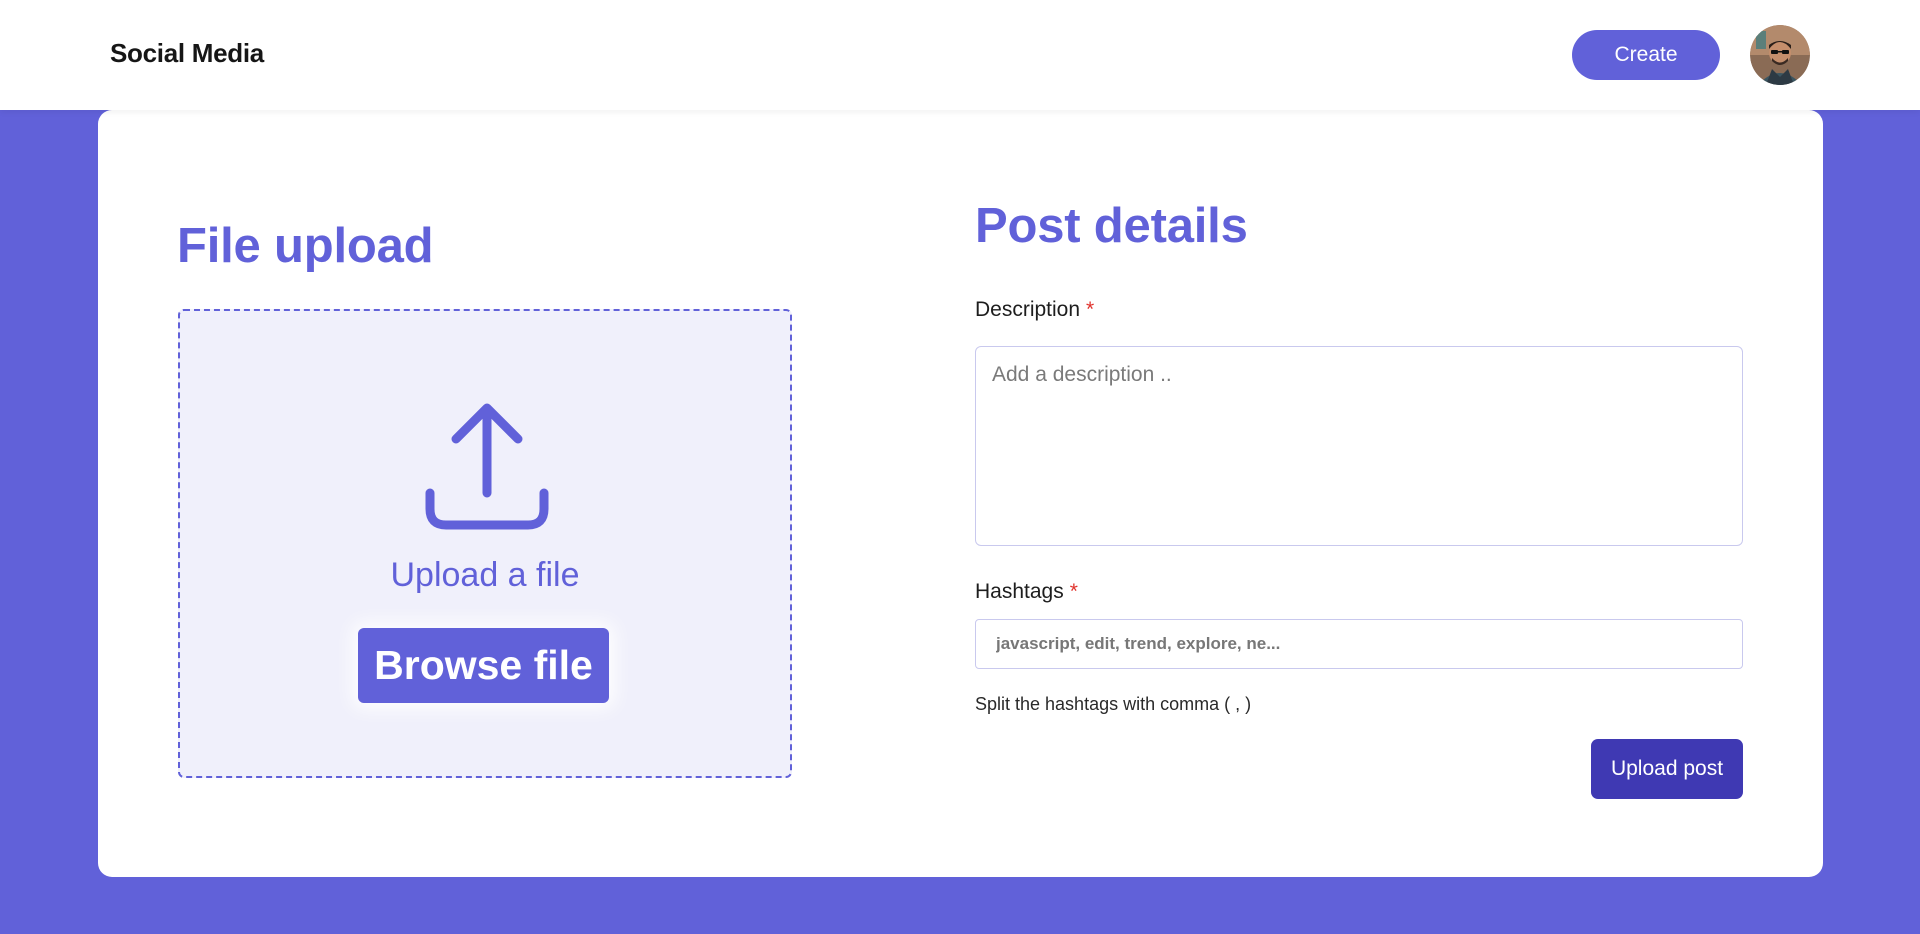 This screenshot has width=1920, height=934. What do you see at coordinates (1019, 591) in the screenshot?
I see `hashtags-label-text: Hashtags` at bounding box center [1019, 591].